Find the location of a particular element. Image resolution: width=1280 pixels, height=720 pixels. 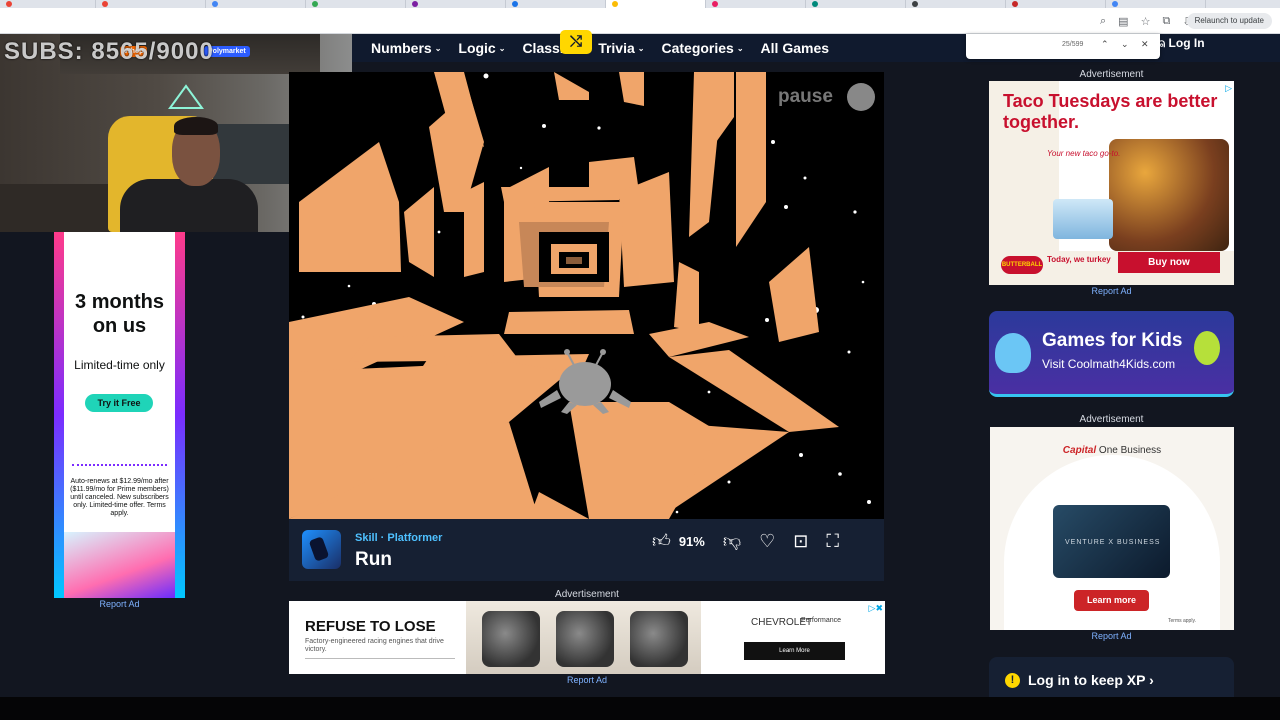

game-tags: Skill · Platformer is located at coordinates (398, 538).